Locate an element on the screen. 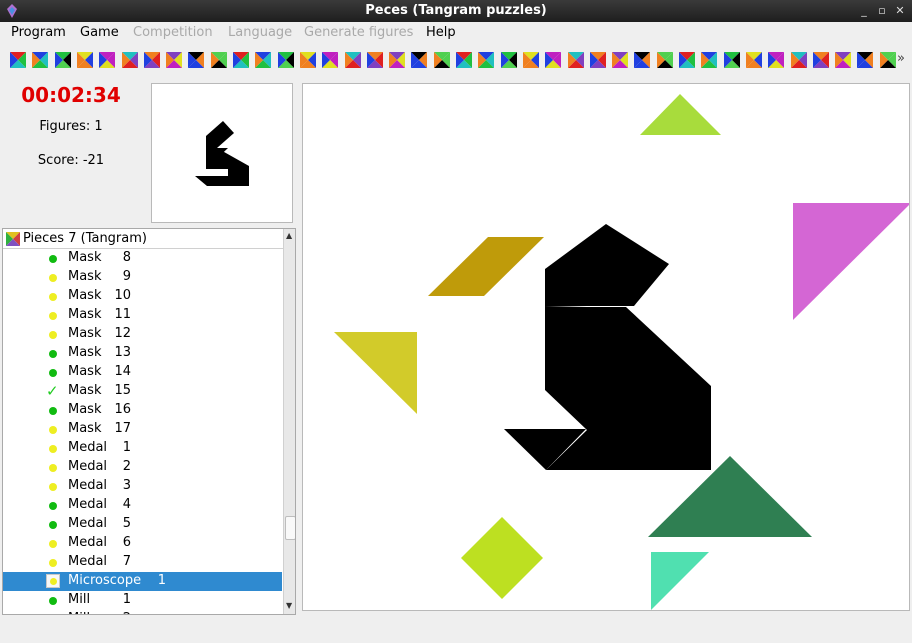 The width and height of the screenshot is (912, 643). scroll-up-icon: ▲ is located at coordinates (289, 235).